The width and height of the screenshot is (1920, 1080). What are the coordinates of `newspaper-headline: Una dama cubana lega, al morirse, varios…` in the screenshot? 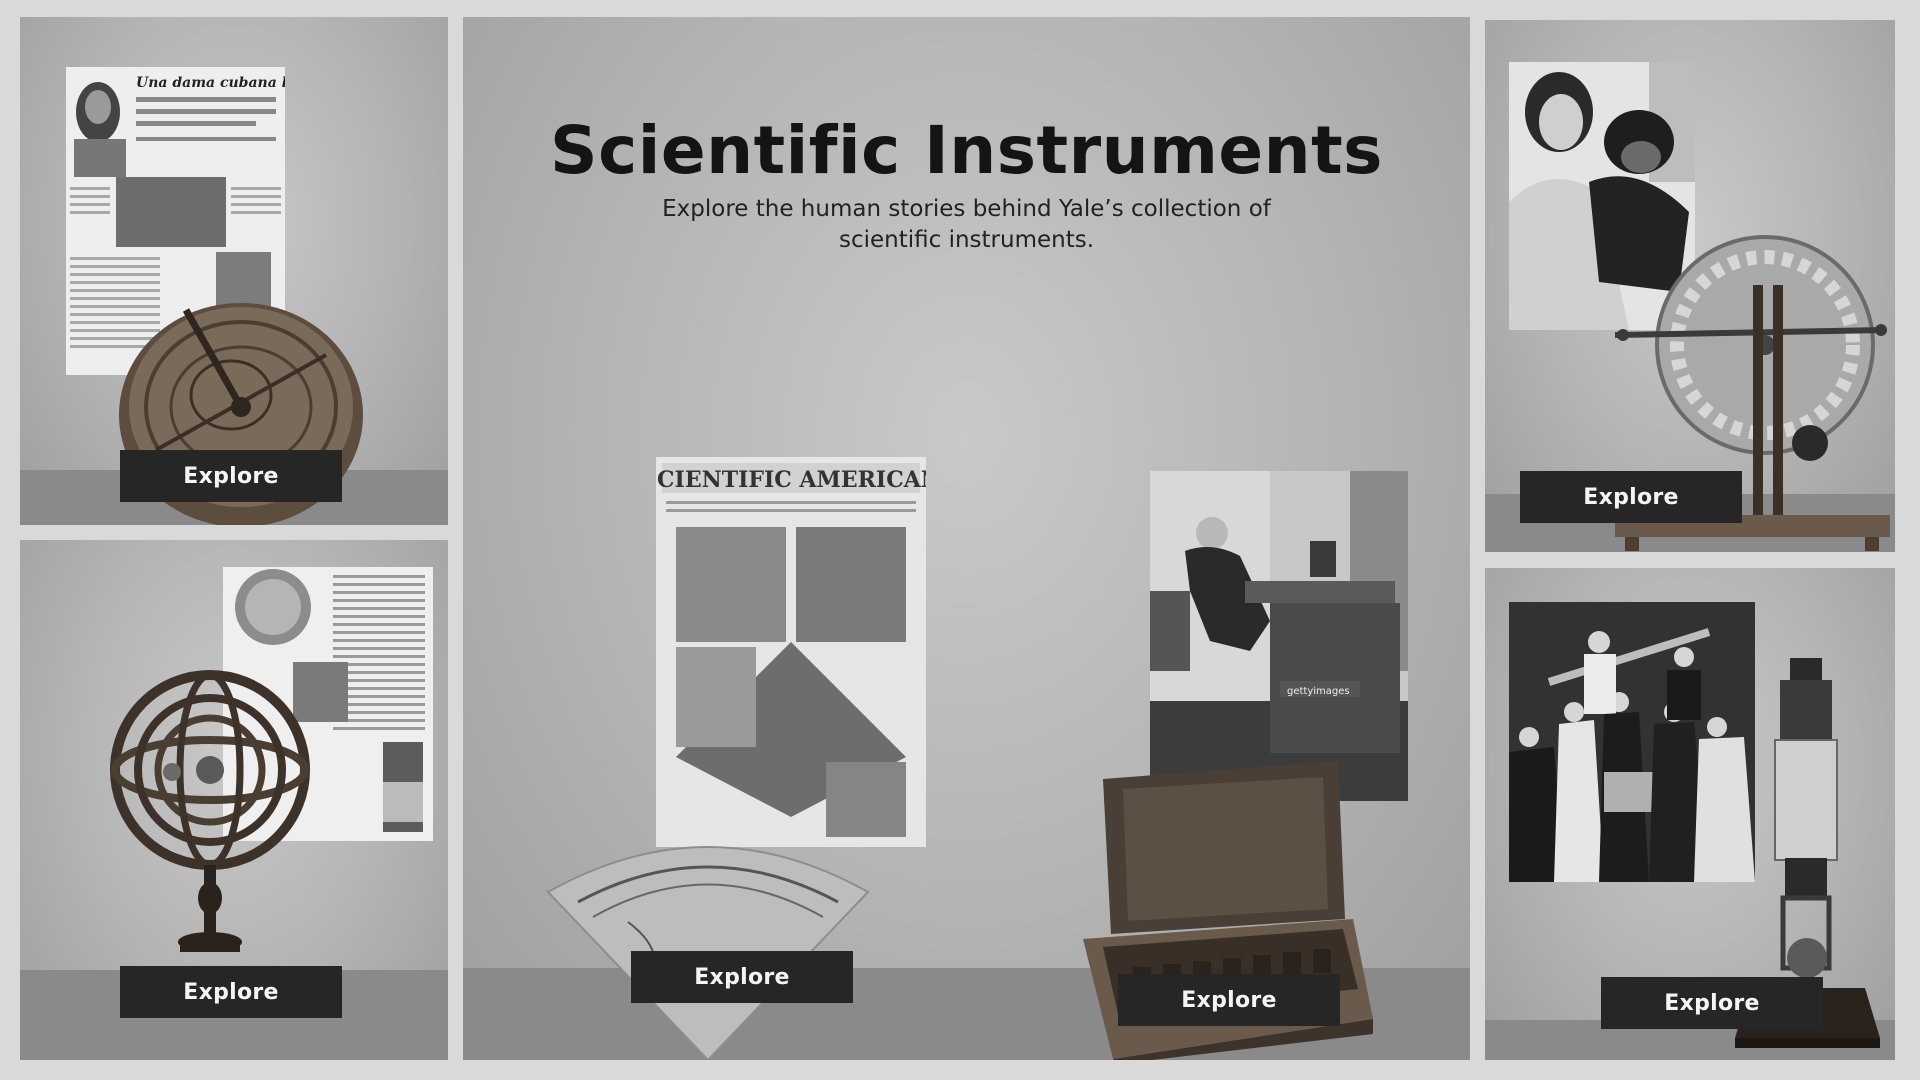 It's located at (210, 83).